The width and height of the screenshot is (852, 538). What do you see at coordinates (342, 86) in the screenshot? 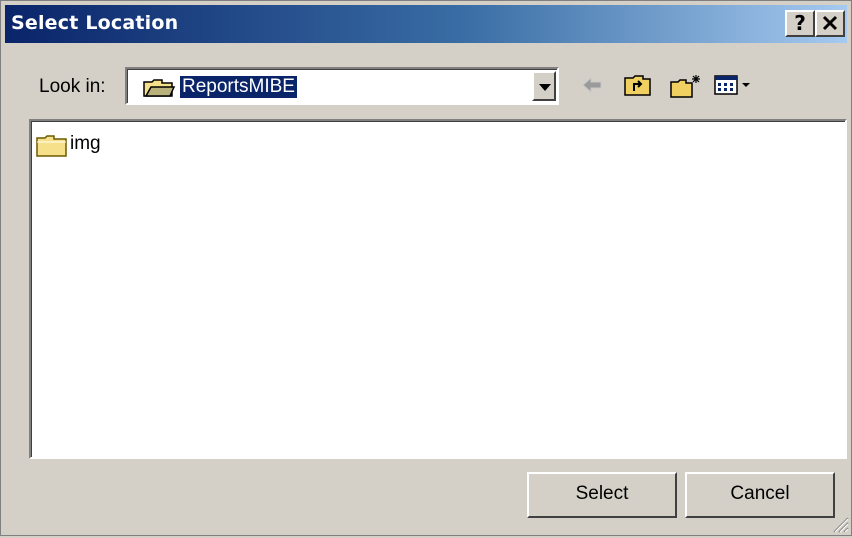
I see `look-in-dropdown: ReportsMIBE` at bounding box center [342, 86].